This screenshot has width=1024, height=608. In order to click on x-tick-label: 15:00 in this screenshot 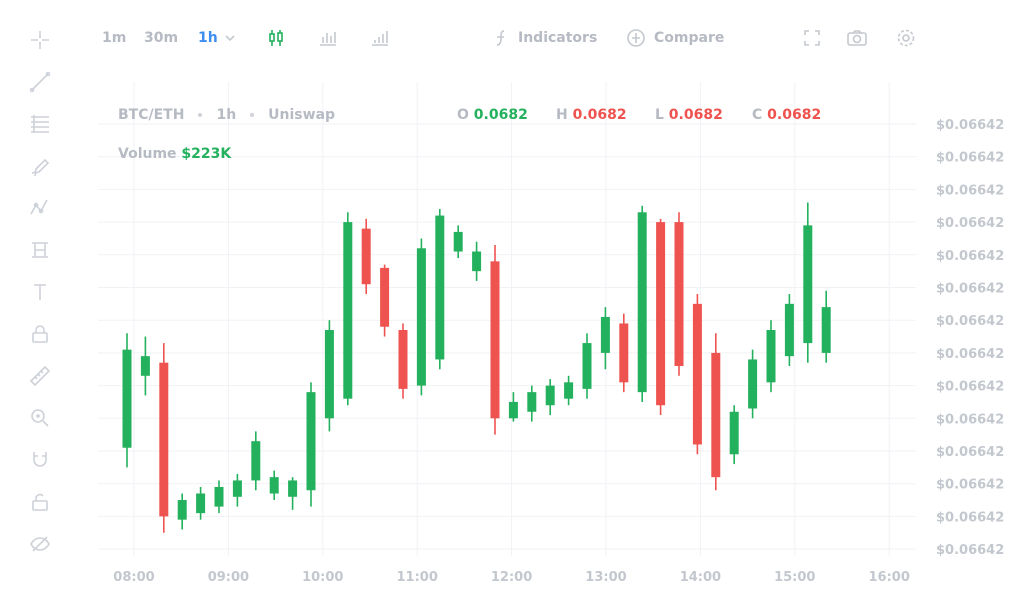, I will do `click(794, 577)`.